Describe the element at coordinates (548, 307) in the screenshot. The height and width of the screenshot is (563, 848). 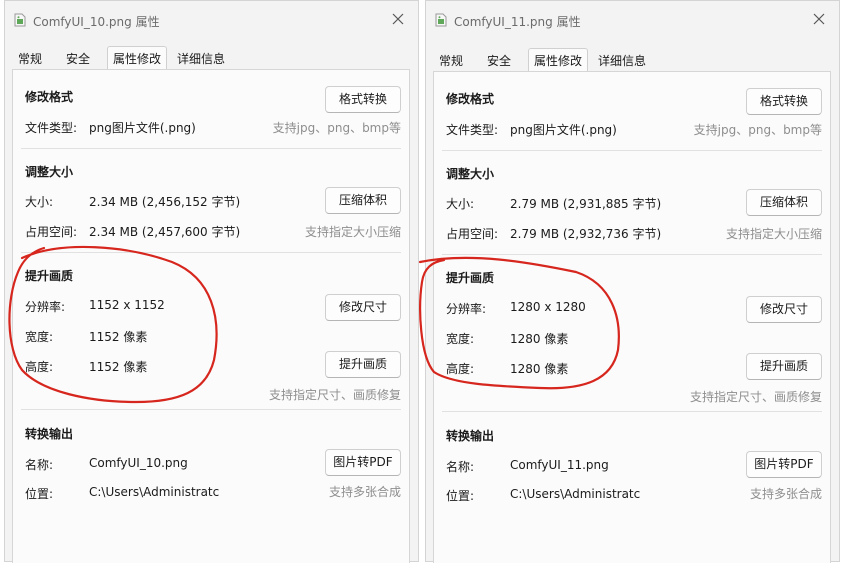
I see `resolution-value: 1280 x 1280` at that location.